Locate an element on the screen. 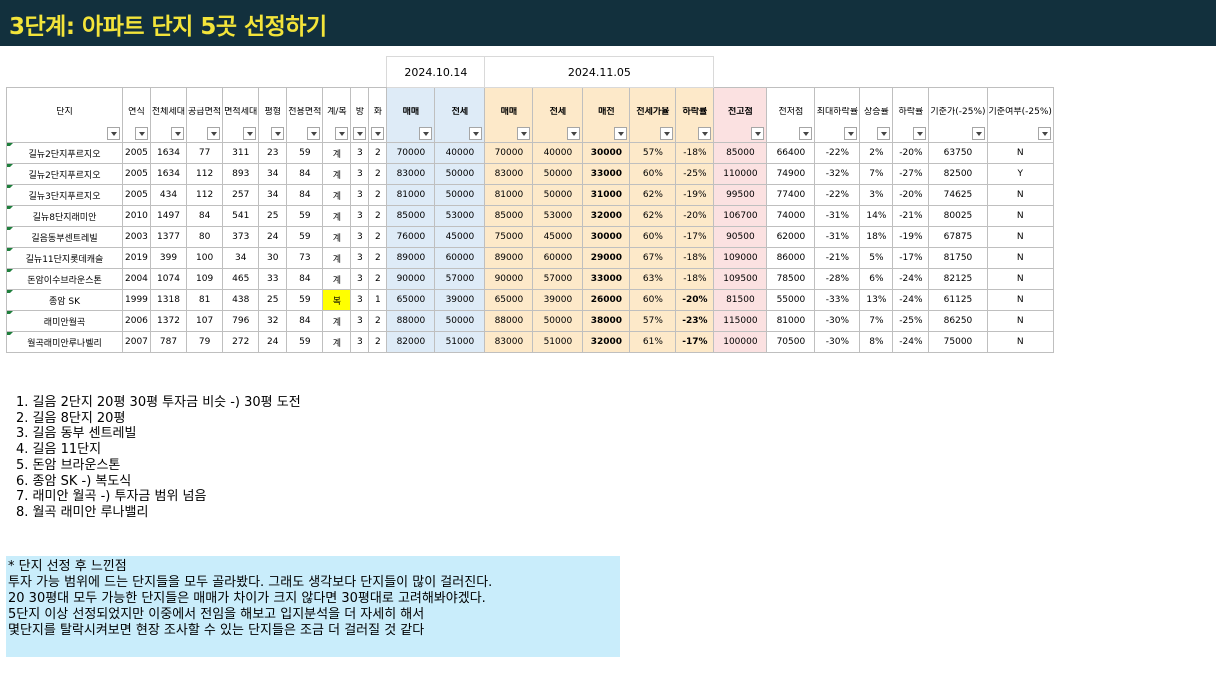 This screenshot has width=1216, height=684. table-cell: 23 is located at coordinates (273, 153).